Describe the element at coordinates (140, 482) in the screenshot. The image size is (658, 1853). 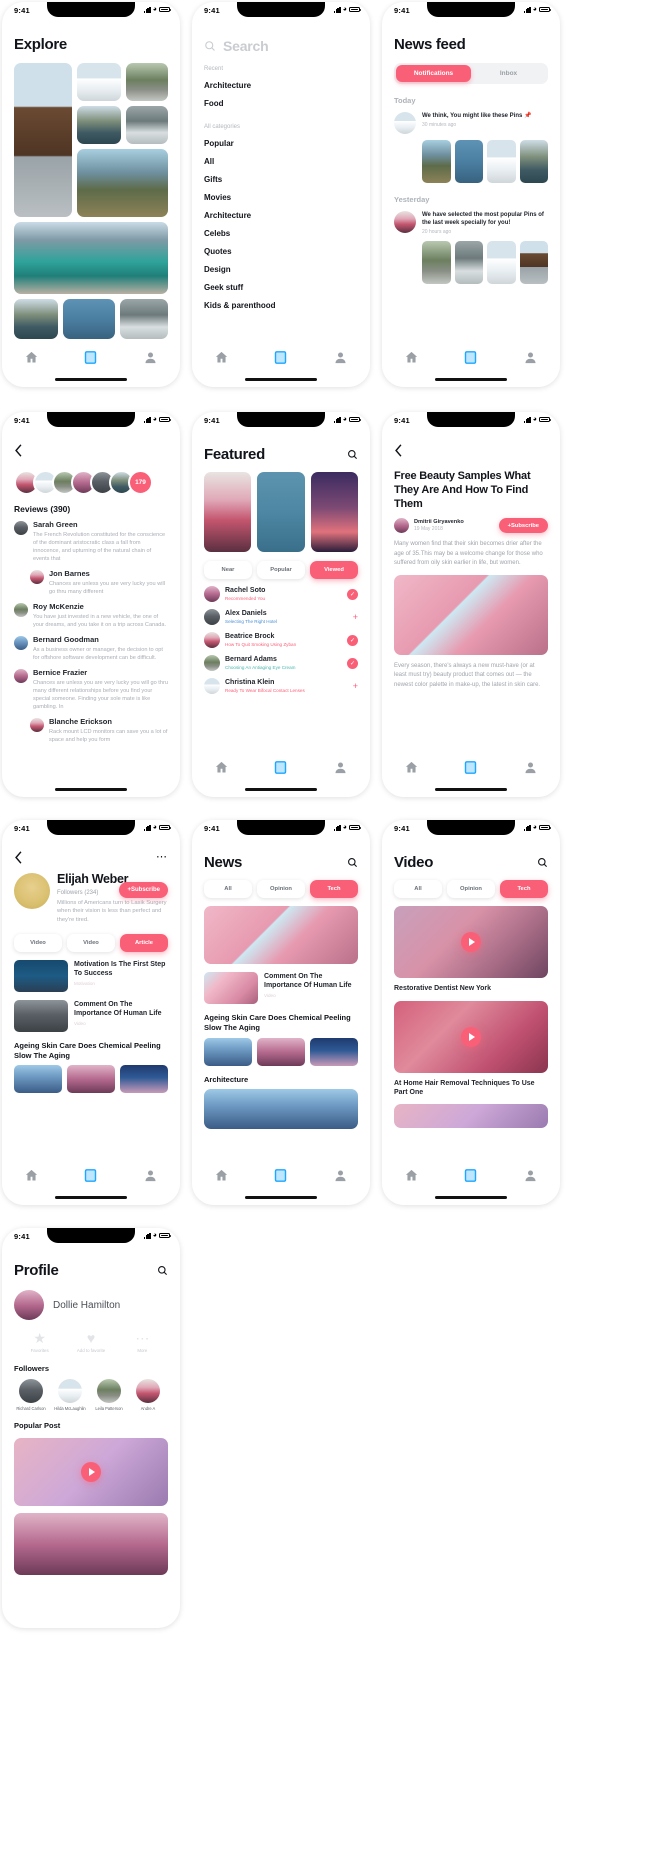
I see `avatar-more-count: 179` at that location.